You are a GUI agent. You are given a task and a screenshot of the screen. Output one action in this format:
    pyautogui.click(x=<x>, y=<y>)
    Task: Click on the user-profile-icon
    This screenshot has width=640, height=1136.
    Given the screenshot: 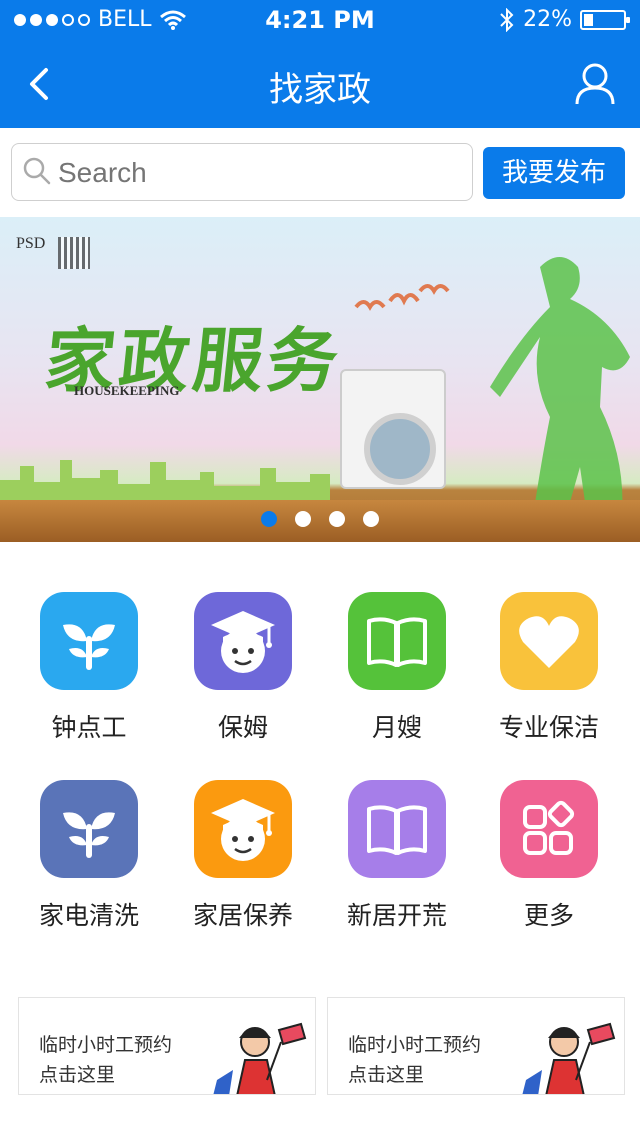 What is the action you would take?
    pyautogui.click(x=595, y=84)
    